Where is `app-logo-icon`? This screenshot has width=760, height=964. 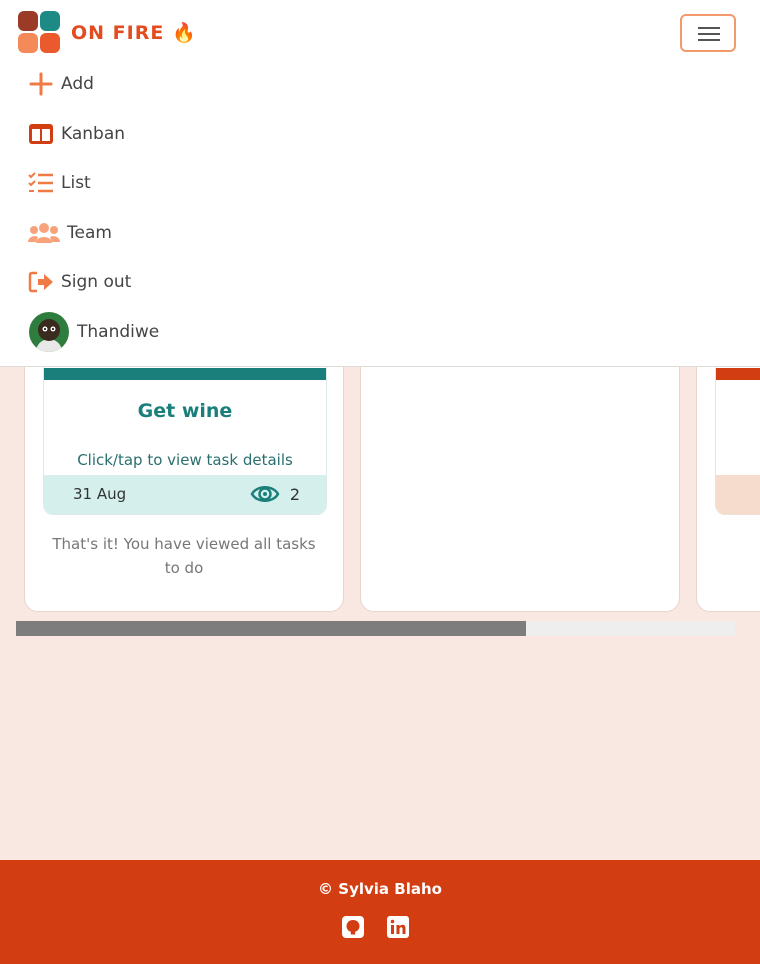
app-logo-icon is located at coordinates (39, 32).